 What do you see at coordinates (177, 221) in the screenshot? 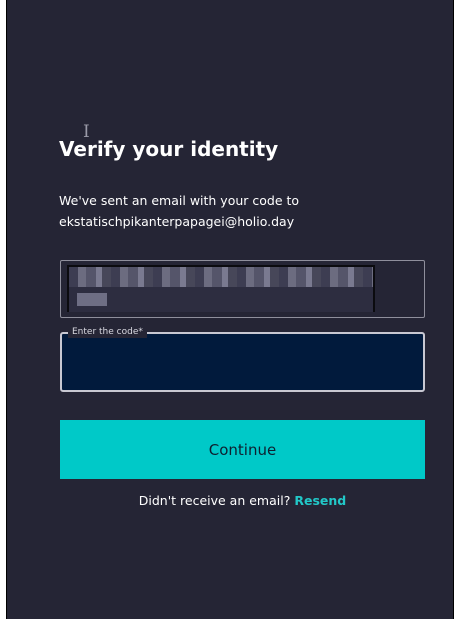
I see `recipient-email: ekstatischpikanterpapagei@holio.day` at bounding box center [177, 221].